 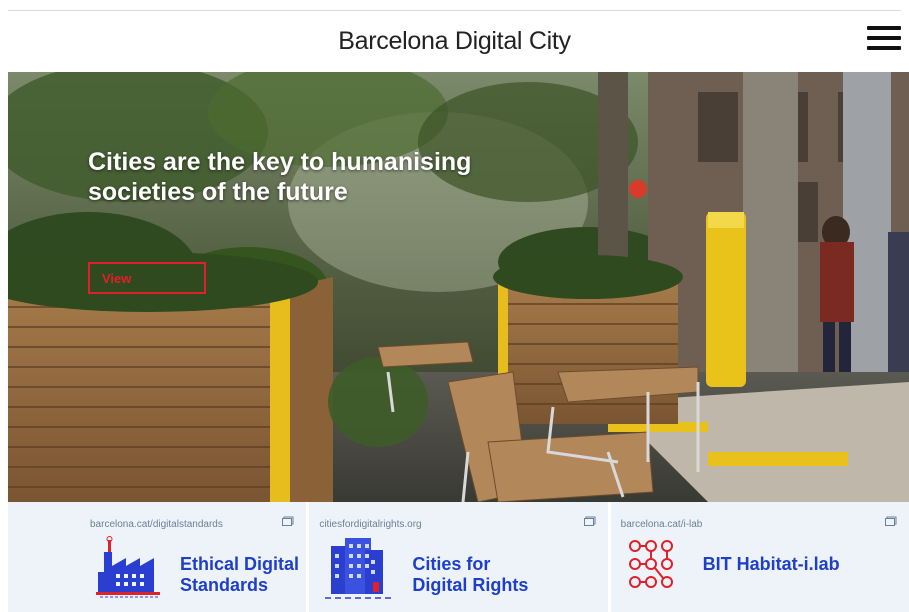 What do you see at coordinates (884, 38) in the screenshot?
I see `hamburger-menu-icon` at bounding box center [884, 38].